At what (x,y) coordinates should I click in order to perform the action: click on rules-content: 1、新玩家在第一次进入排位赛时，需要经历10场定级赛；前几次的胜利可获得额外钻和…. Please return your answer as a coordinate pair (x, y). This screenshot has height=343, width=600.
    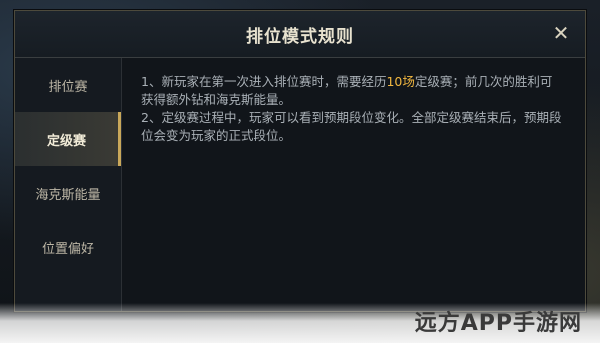
    Looking at the image, I should click on (352, 109).